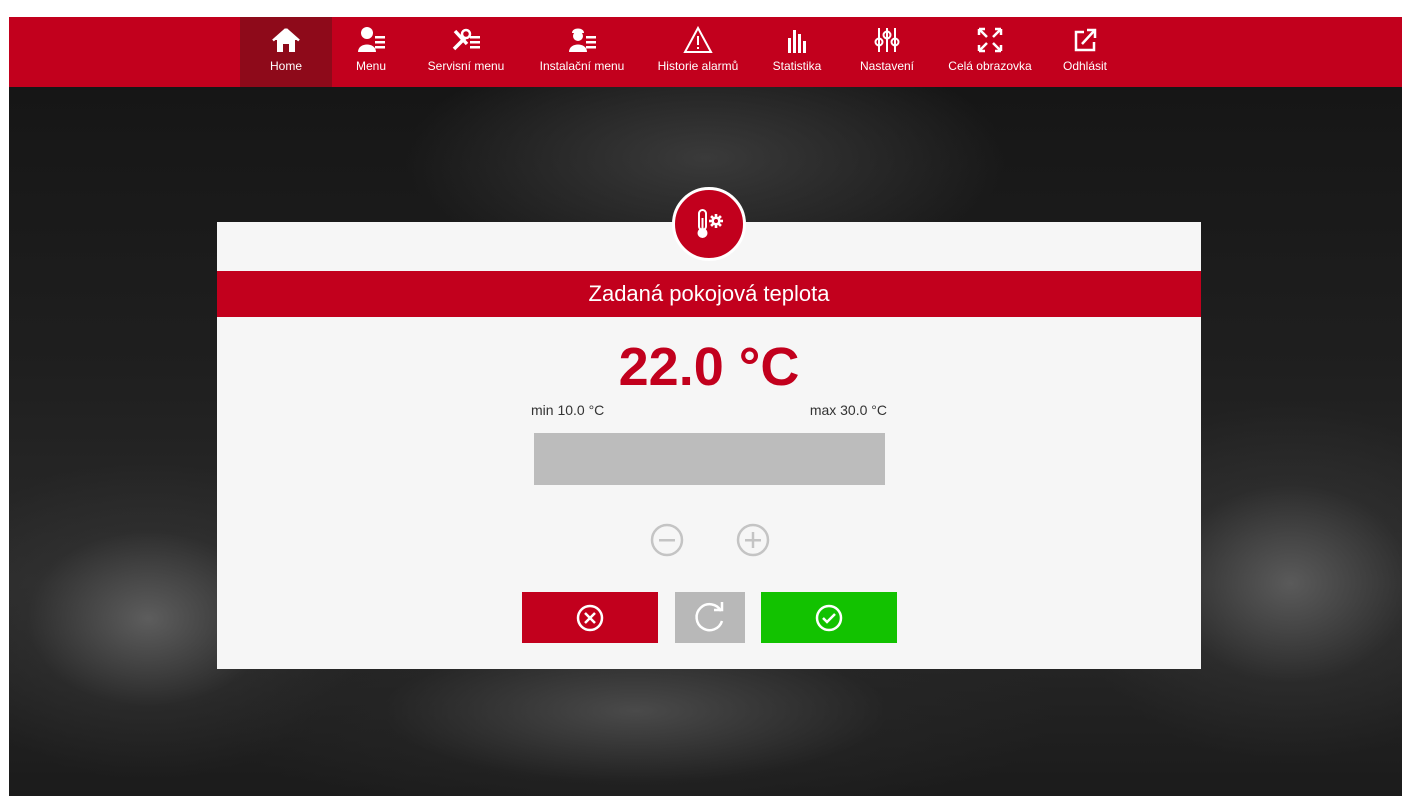 The width and height of the screenshot is (1402, 796). I want to click on min-value-label: min 10.0 °C, so click(568, 410).